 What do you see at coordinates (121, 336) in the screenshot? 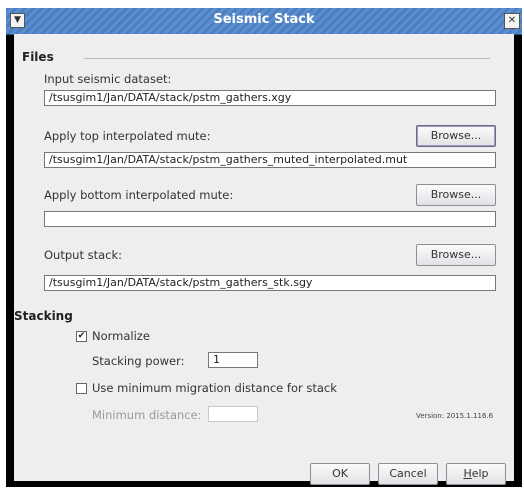
I see `normalize-label: Normalize` at bounding box center [121, 336].